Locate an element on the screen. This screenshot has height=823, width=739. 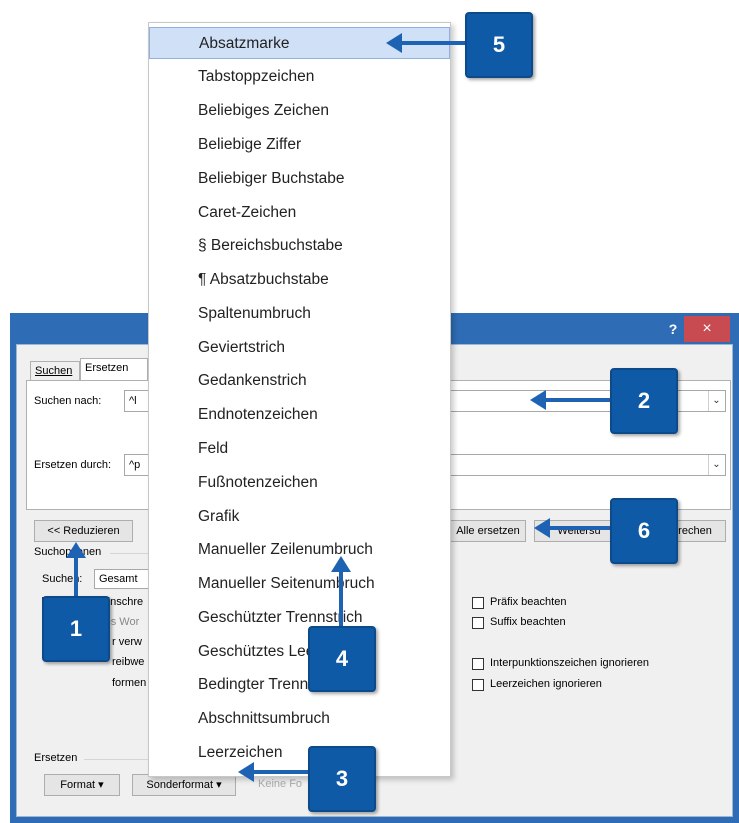
help-button: ? is located at coordinates (673, 329).